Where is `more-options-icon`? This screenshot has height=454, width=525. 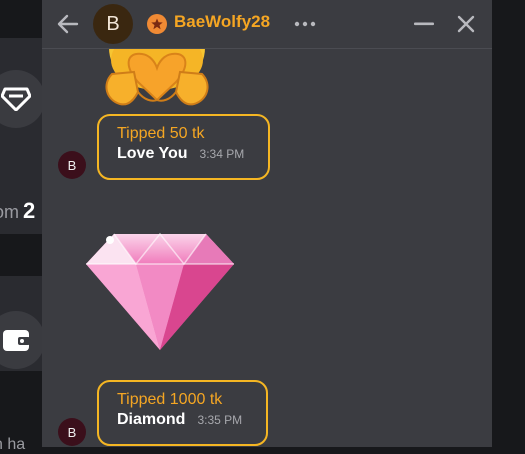 more-options-icon is located at coordinates (305, 24).